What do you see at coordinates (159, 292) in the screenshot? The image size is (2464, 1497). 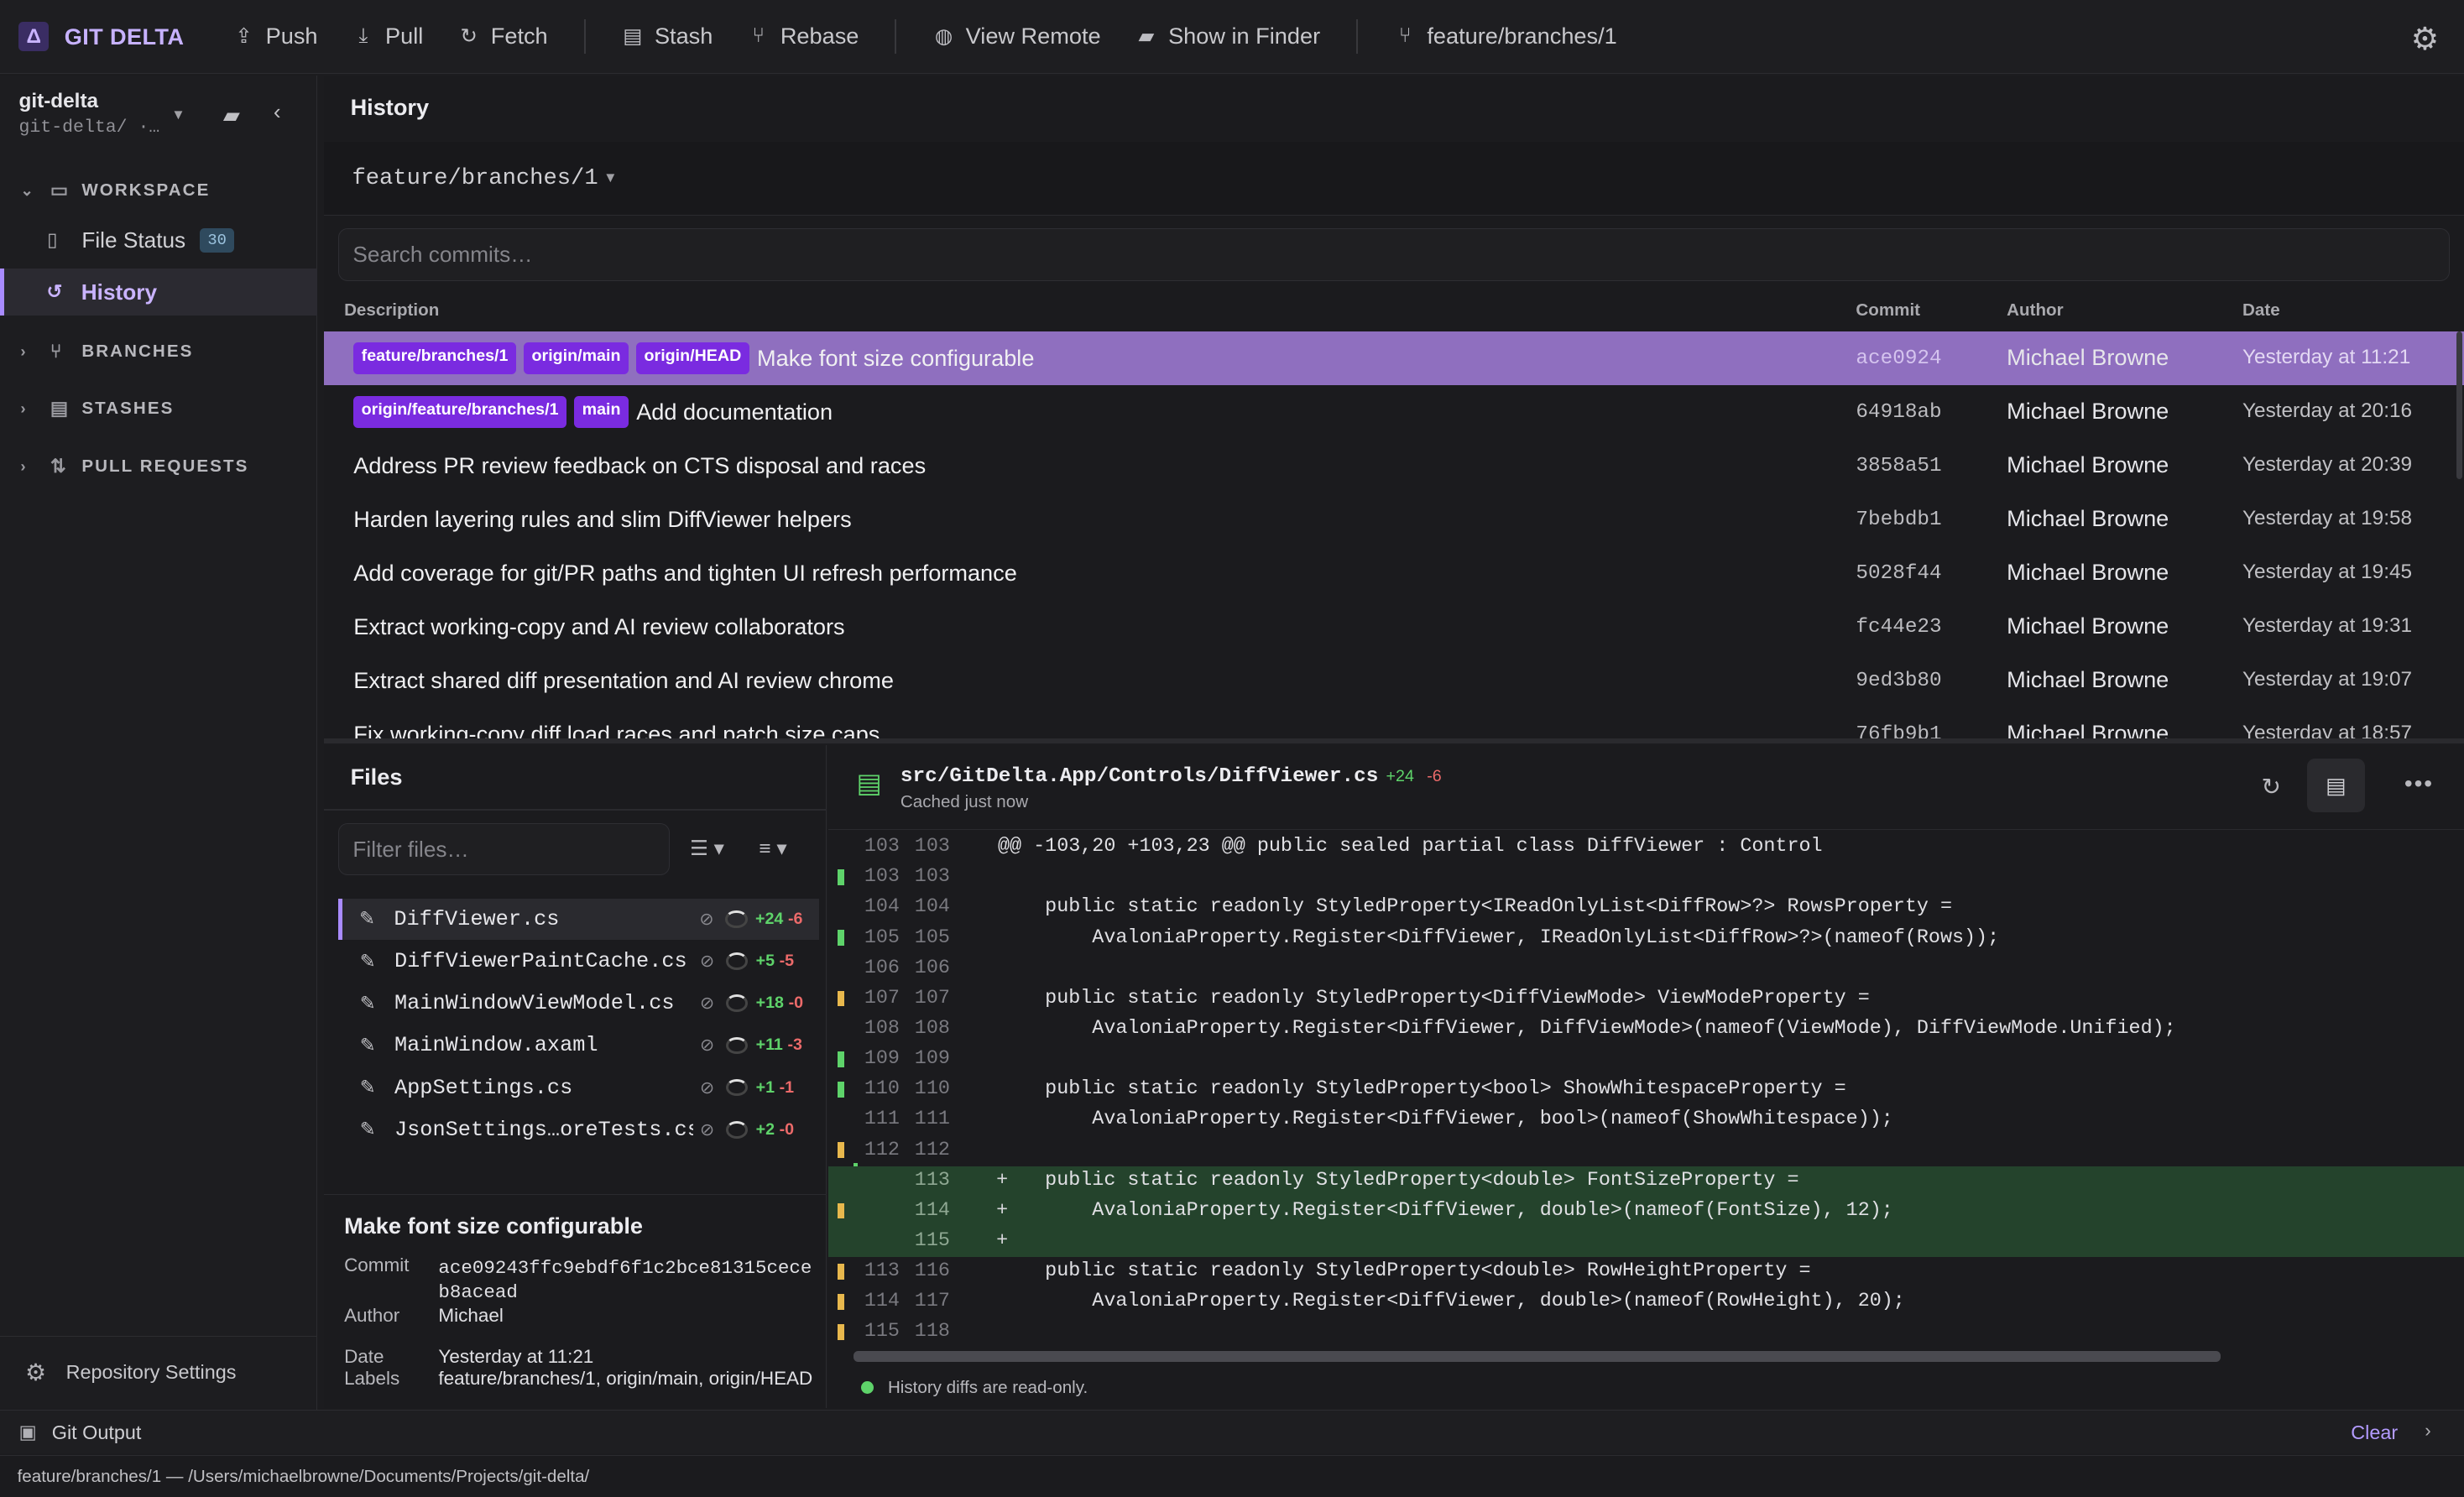 I see `sidebar-item-history: ↺ History` at bounding box center [159, 292].